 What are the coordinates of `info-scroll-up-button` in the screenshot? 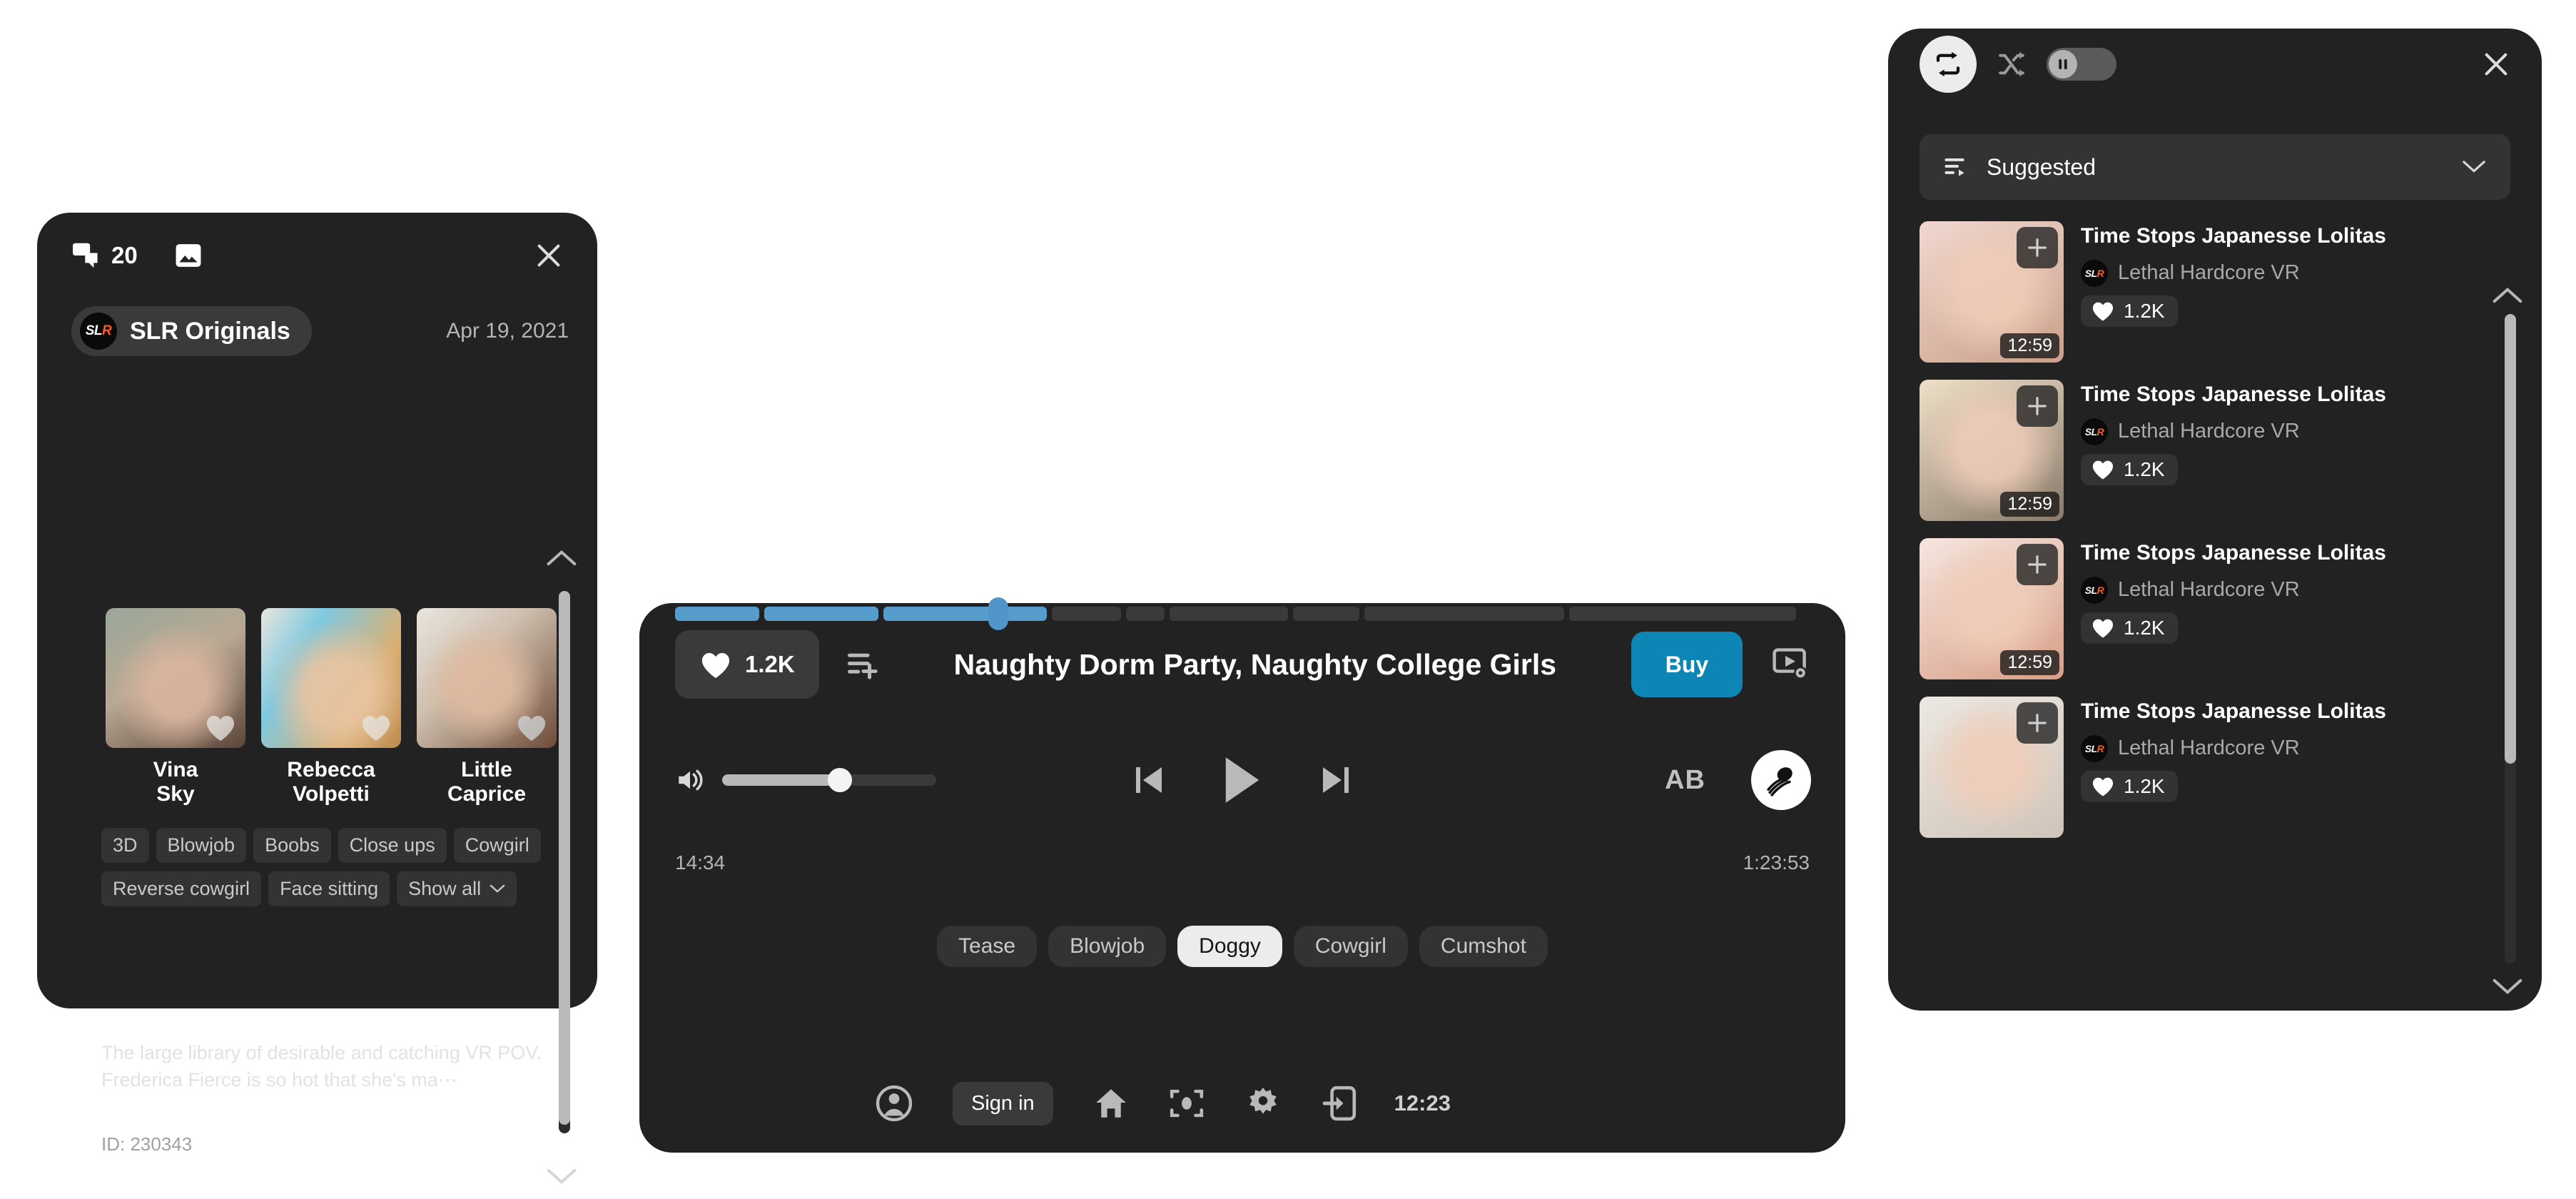 It's located at (561, 557).